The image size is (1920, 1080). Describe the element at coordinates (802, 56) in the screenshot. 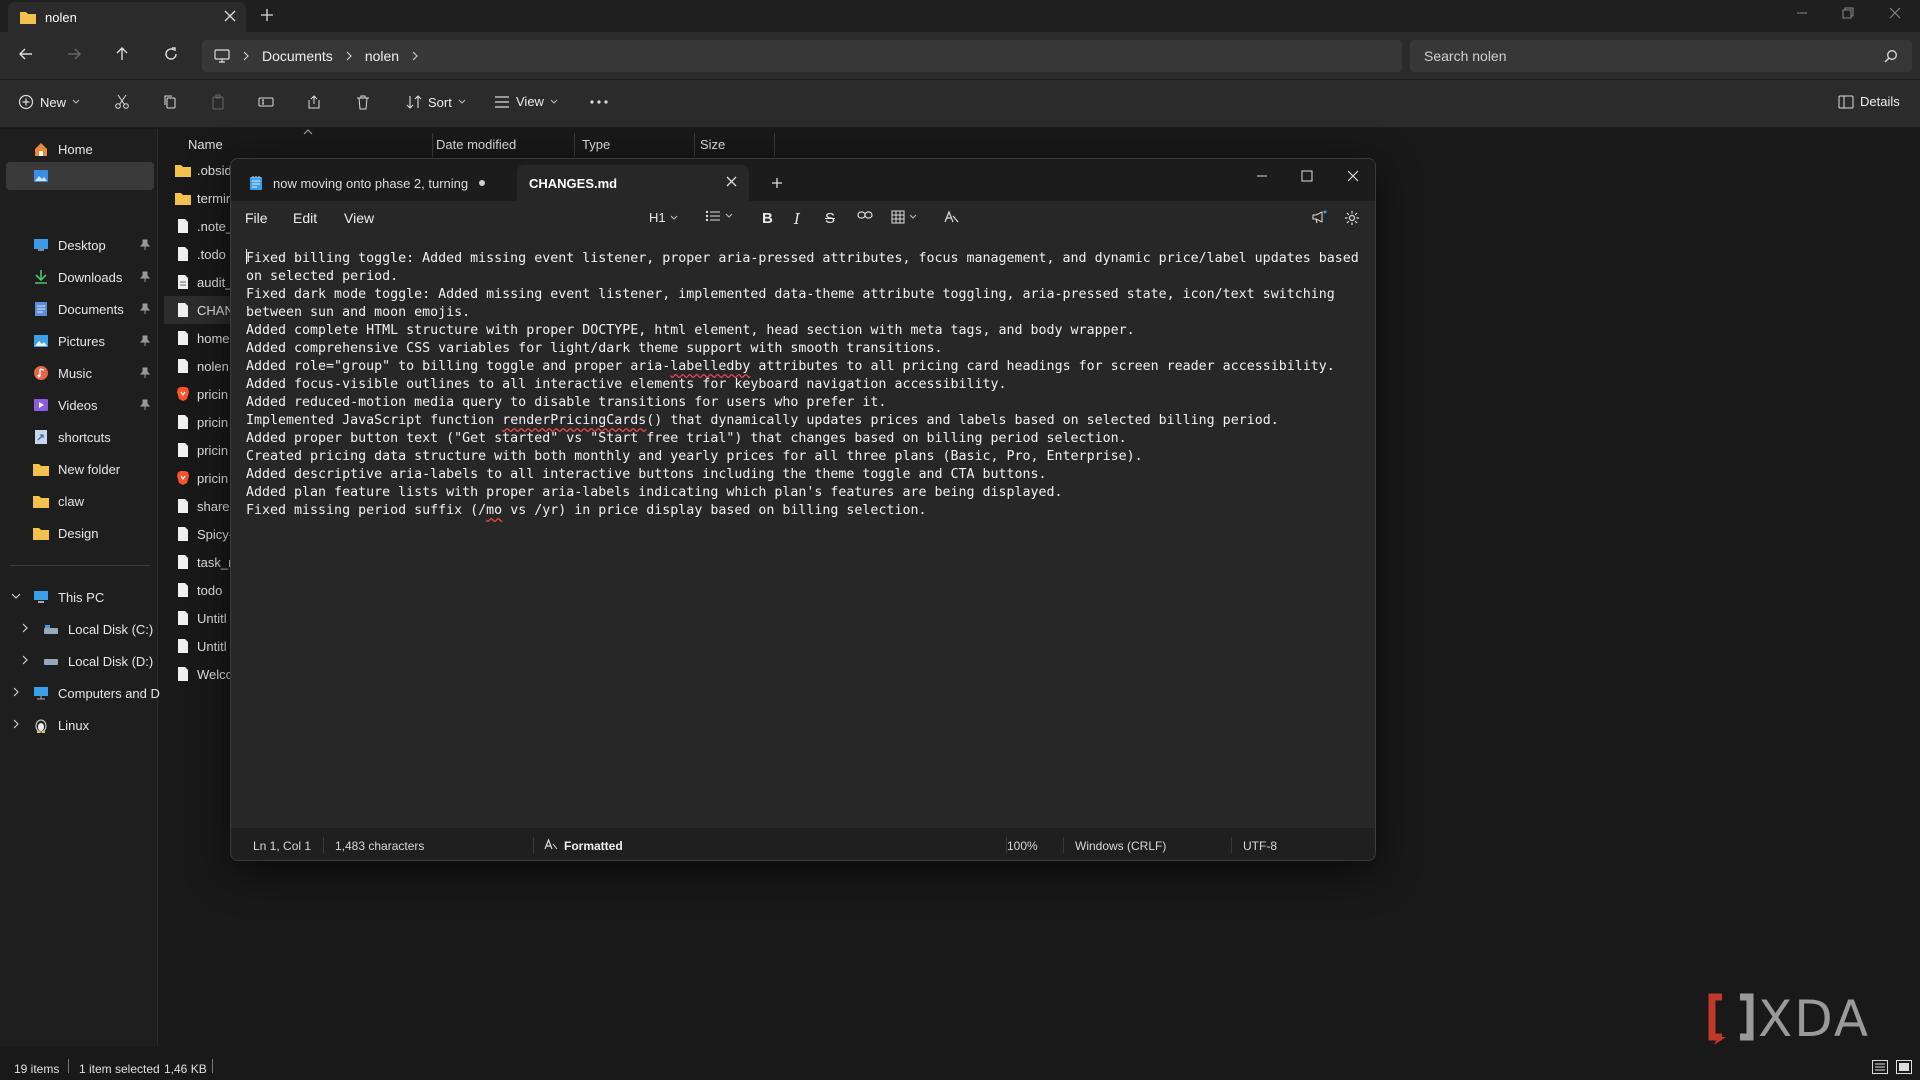

I see `address-bar: Documents nolen` at that location.